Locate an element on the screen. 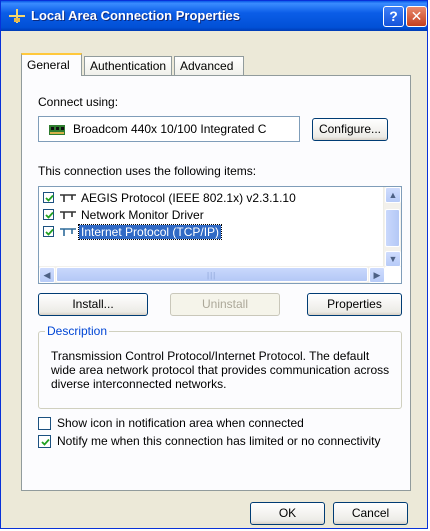  tab-authentication: Authentication is located at coordinates (128, 65).